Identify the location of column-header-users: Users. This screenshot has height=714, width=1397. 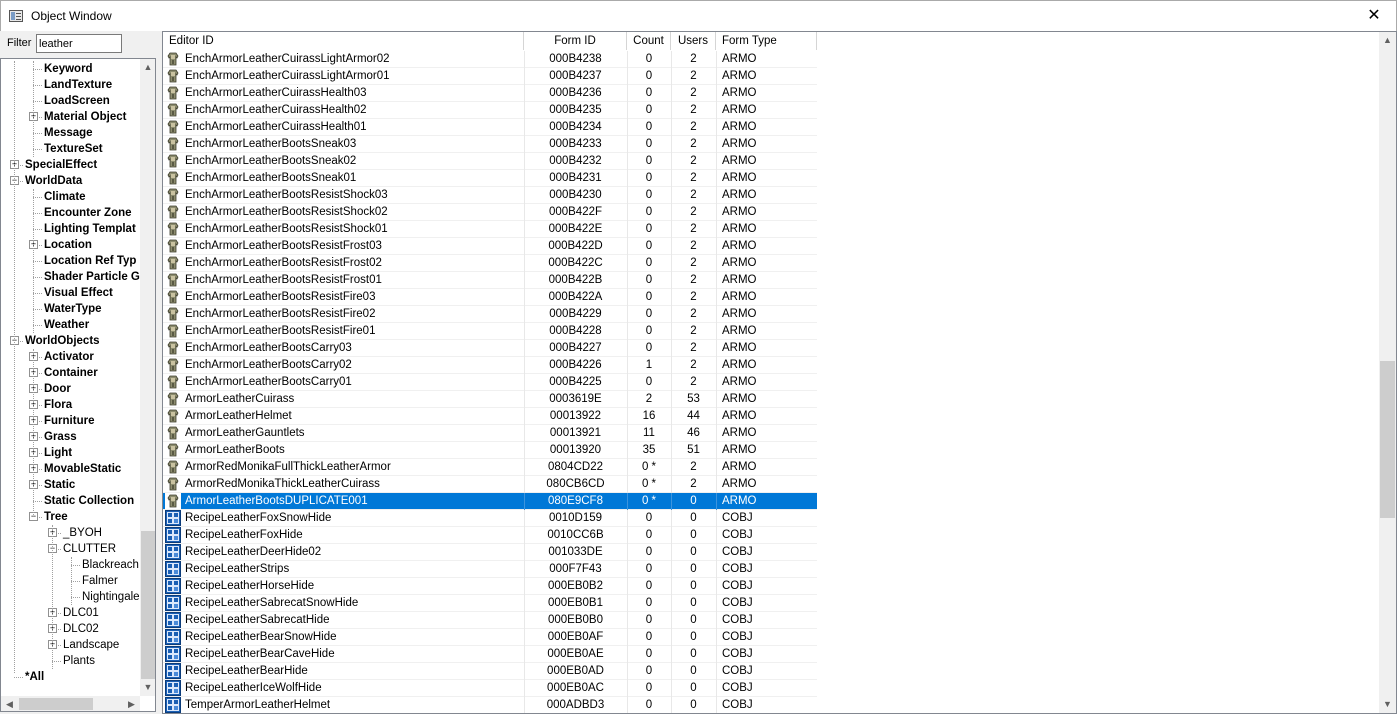
(693, 41).